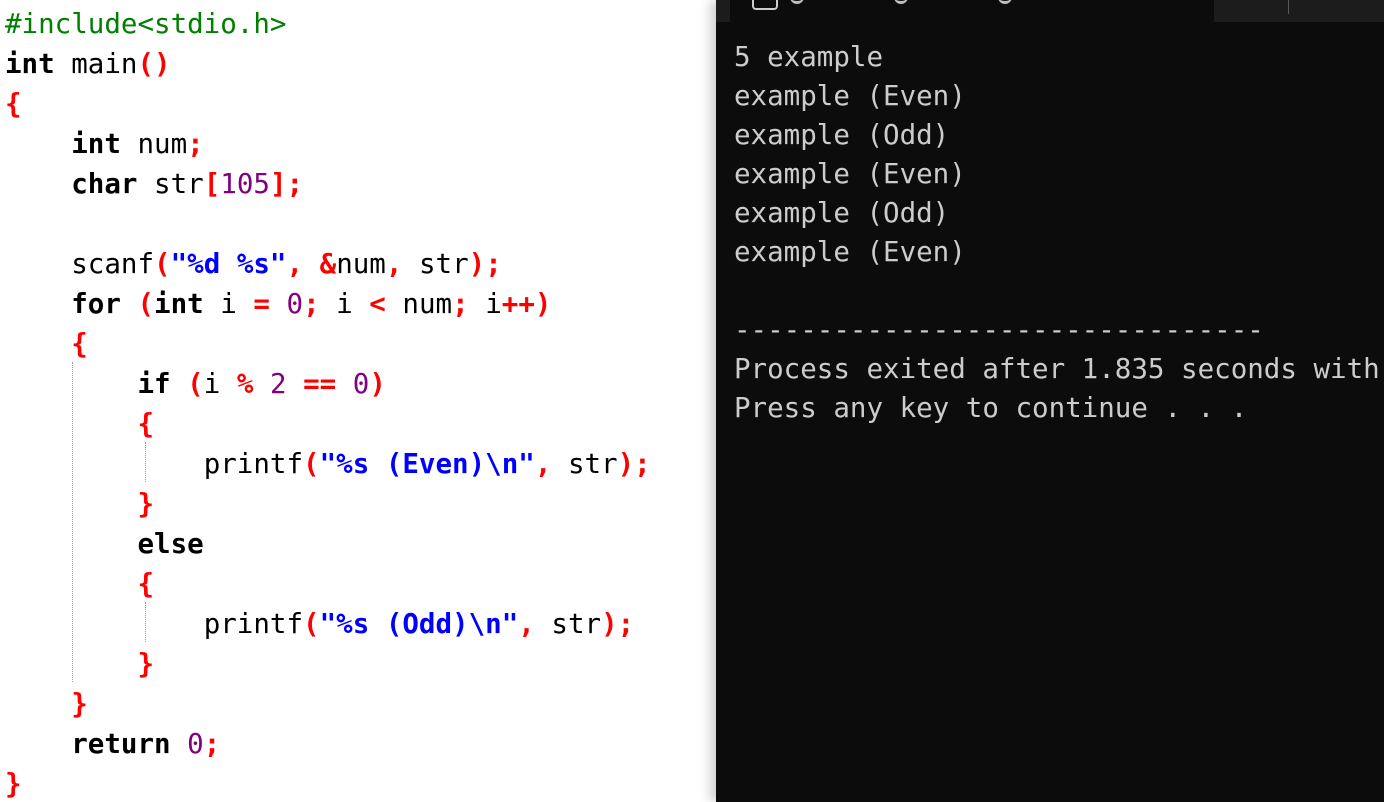 This screenshot has width=1384, height=802. I want to click on code-token: ), so click(377, 384).